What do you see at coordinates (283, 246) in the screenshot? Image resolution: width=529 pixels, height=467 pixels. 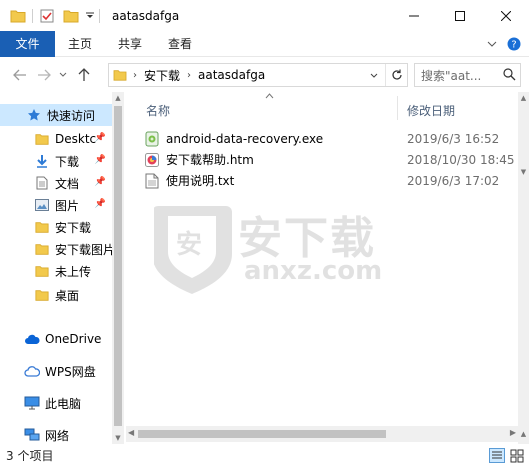 I see `watermark-logo: 安 安下载 anxz.com` at bounding box center [283, 246].